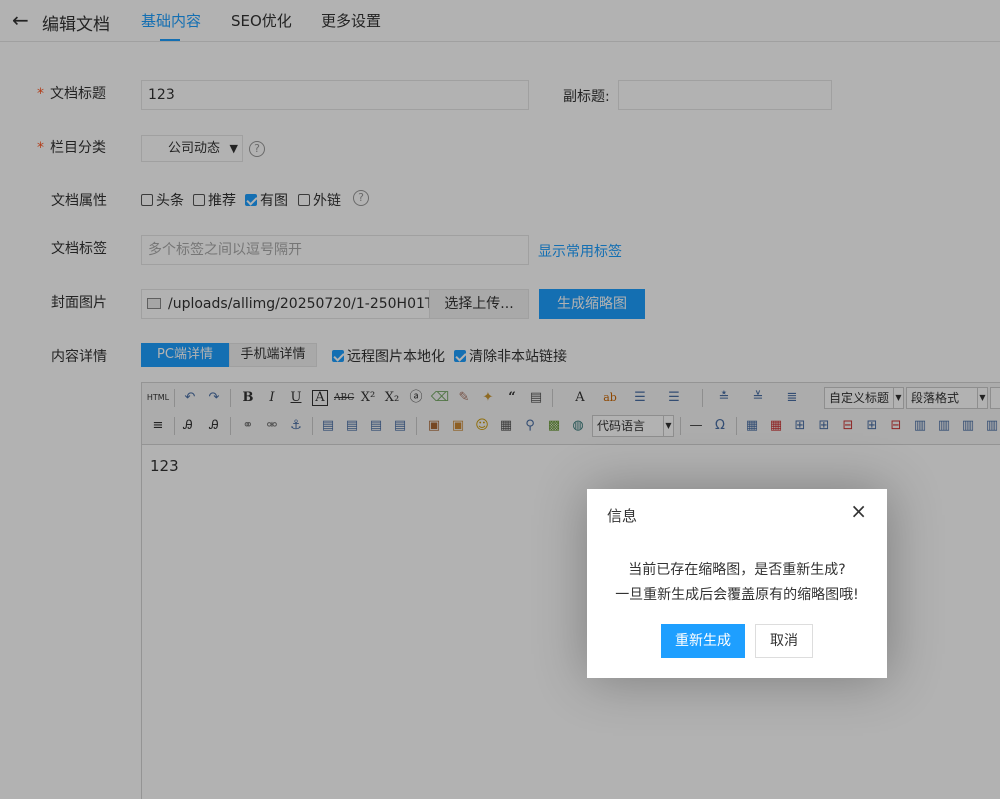 The width and height of the screenshot is (1000, 799). I want to click on close-icon: ×, so click(858, 511).